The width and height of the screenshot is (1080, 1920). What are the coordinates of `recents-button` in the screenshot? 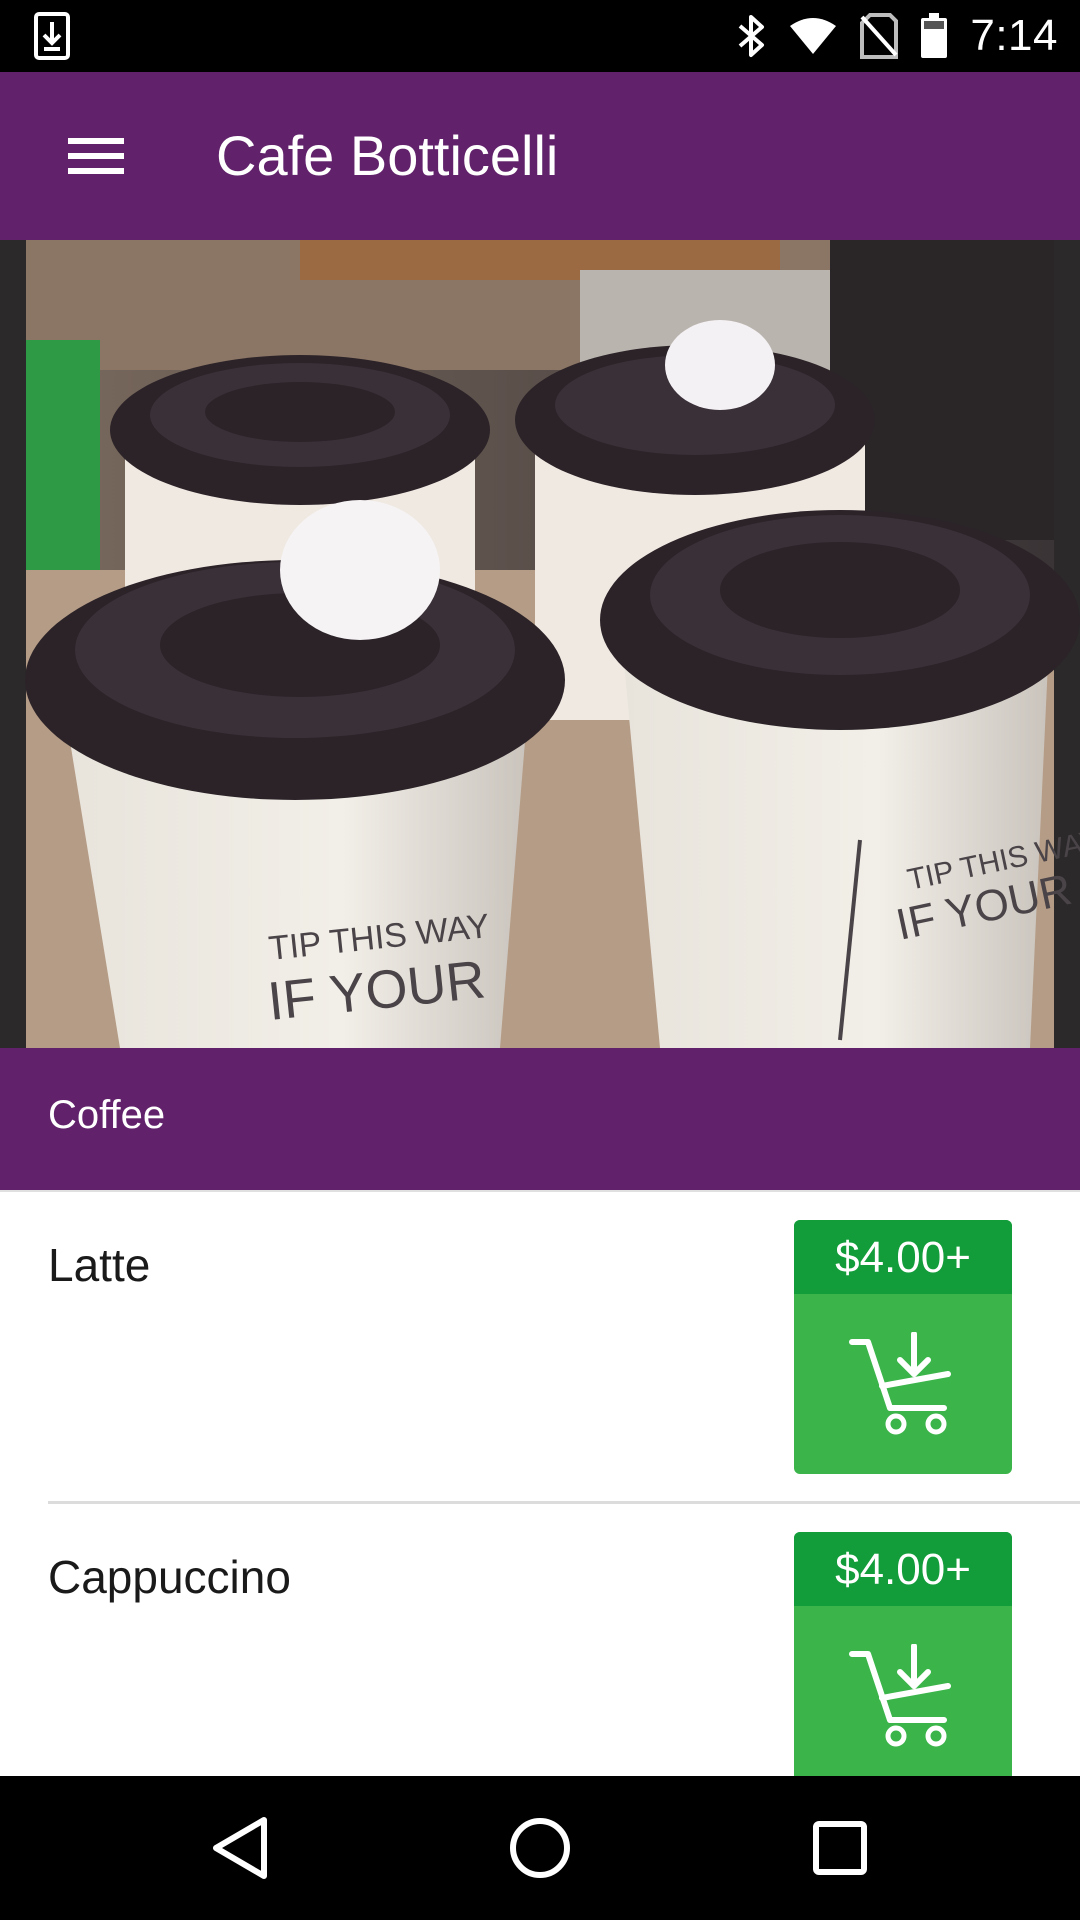 It's located at (840, 1848).